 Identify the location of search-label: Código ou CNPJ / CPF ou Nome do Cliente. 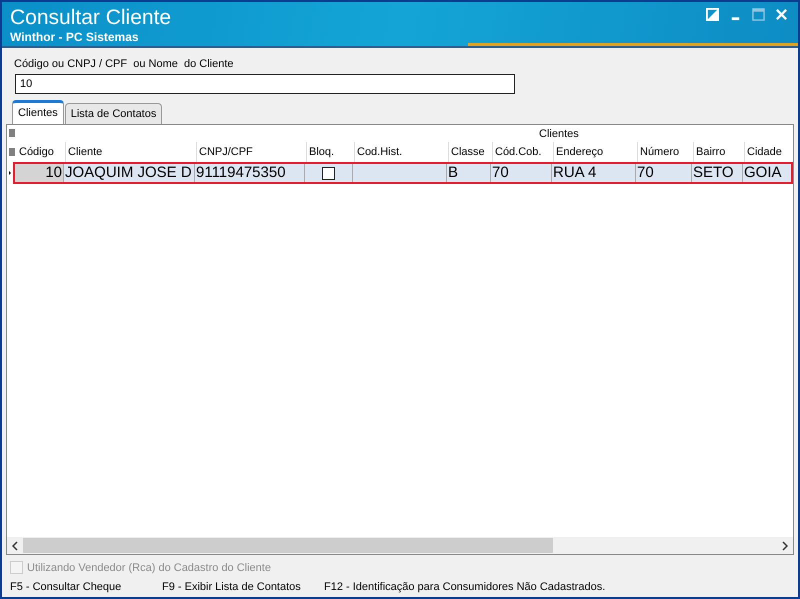
(124, 64).